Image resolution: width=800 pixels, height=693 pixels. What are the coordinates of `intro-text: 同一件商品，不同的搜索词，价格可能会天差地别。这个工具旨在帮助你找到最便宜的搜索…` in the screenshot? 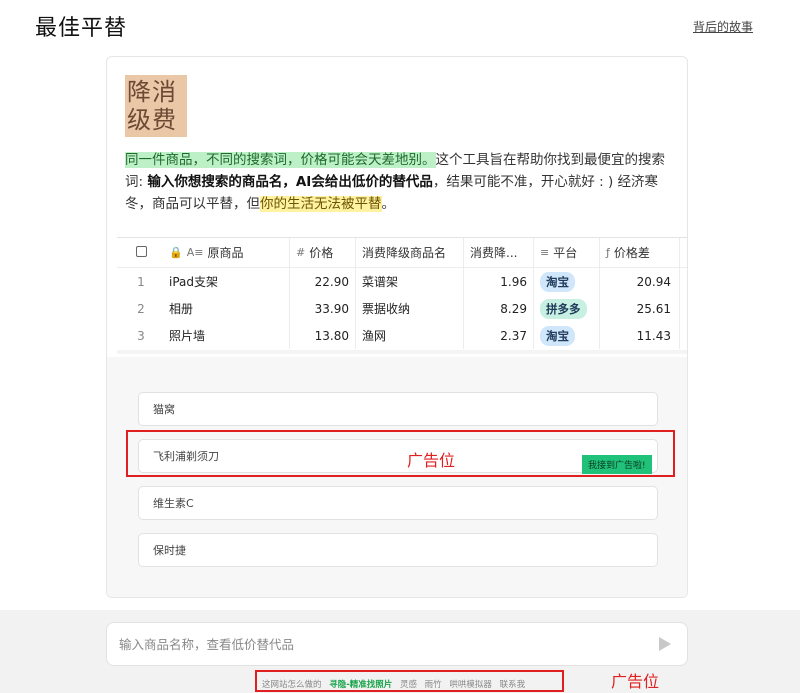 It's located at (399, 182).